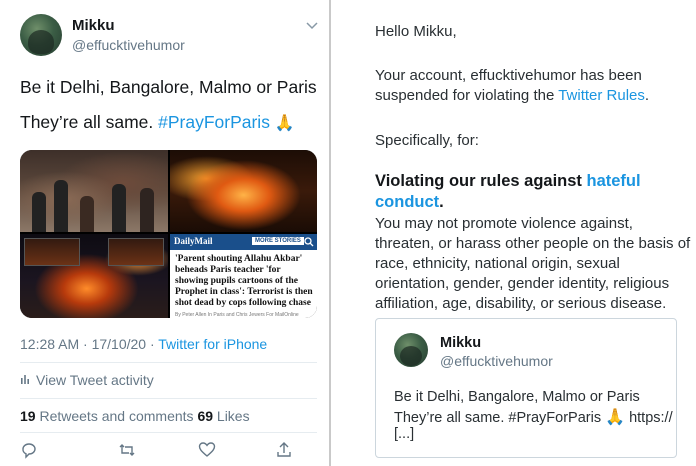 The image size is (696, 466). I want to click on chevron-down-icon, so click(312, 25).